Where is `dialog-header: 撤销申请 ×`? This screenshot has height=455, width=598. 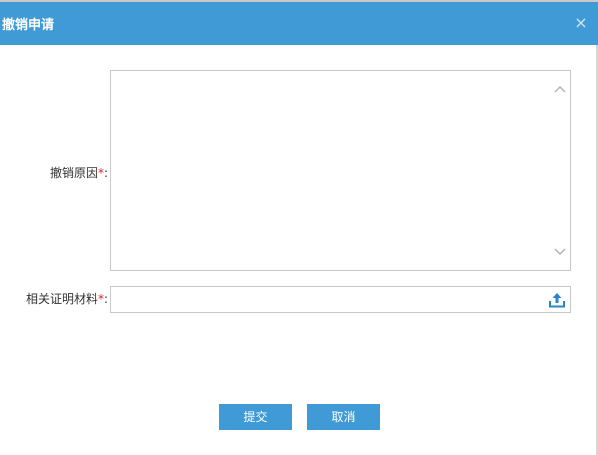 dialog-header: 撤销申请 × is located at coordinates (299, 22).